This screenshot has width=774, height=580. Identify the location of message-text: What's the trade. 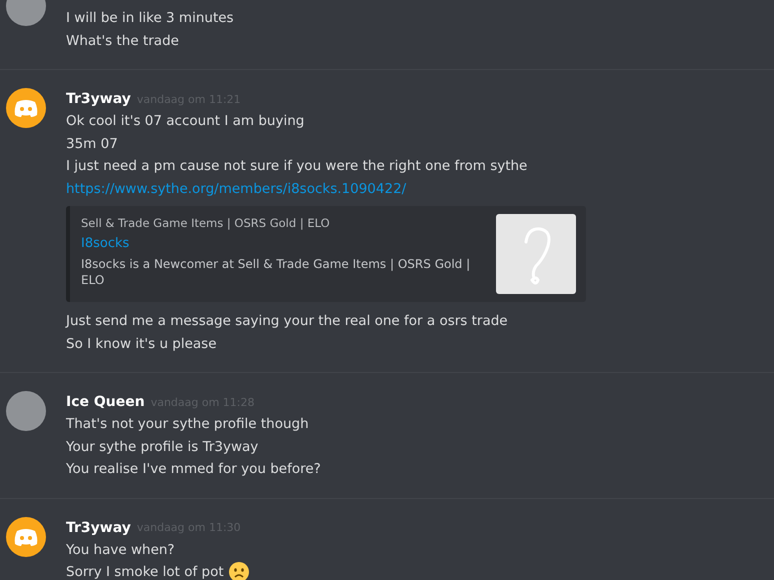
(123, 41).